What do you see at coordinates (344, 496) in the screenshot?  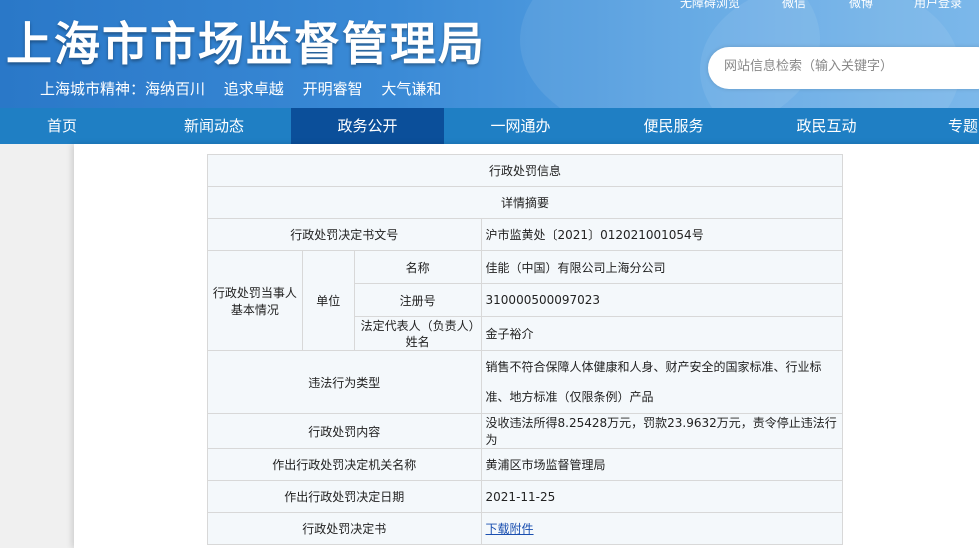 I see `decision-date-label: 作出行政处罚决定日期` at bounding box center [344, 496].